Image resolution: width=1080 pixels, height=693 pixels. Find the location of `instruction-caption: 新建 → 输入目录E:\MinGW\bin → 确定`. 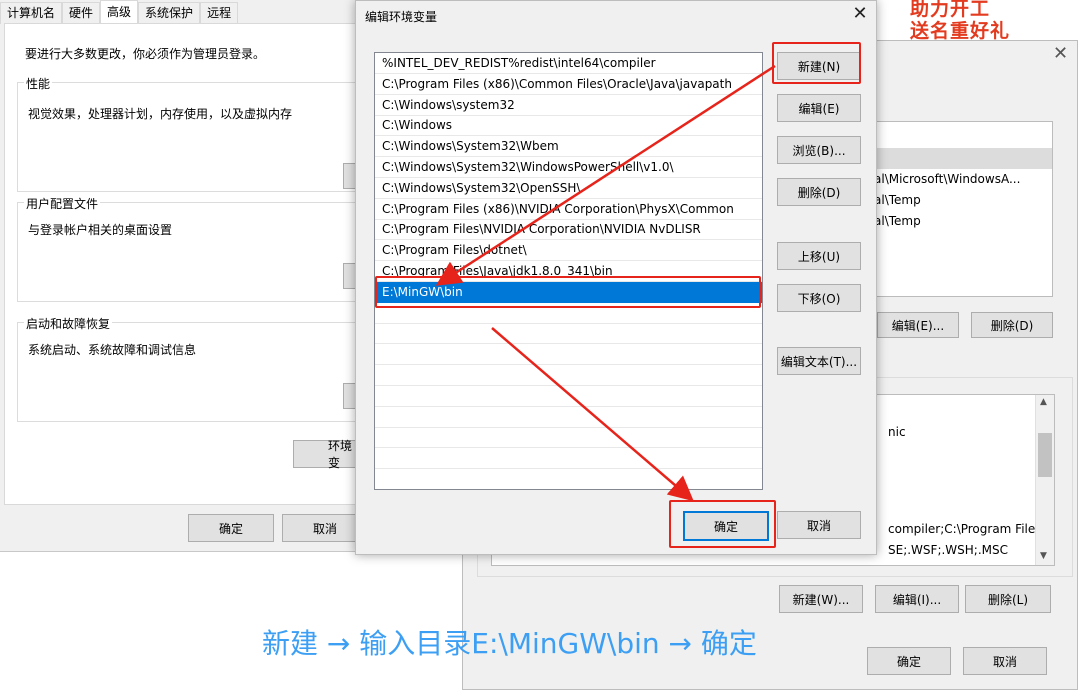

instruction-caption: 新建 → 输入目录E:\MinGW\bin → 确定 is located at coordinates (509, 643).